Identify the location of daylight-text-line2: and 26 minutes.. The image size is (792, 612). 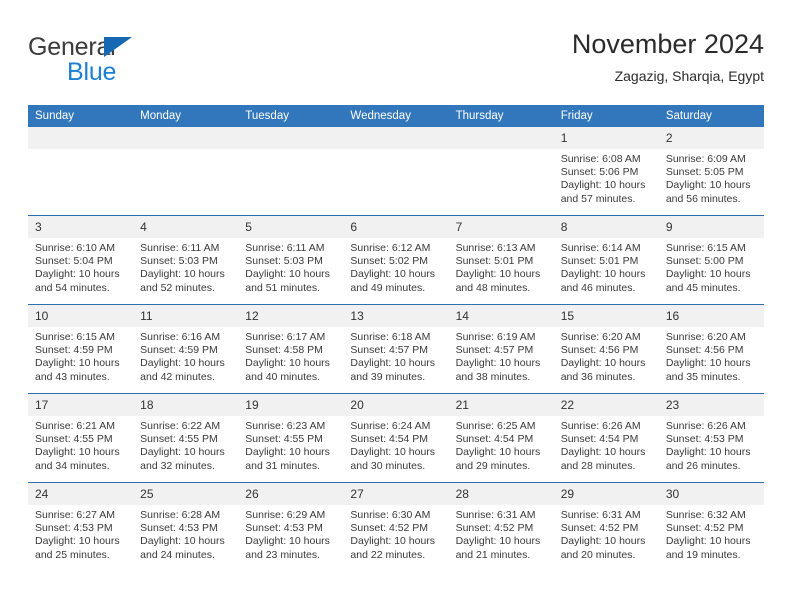
(703, 465).